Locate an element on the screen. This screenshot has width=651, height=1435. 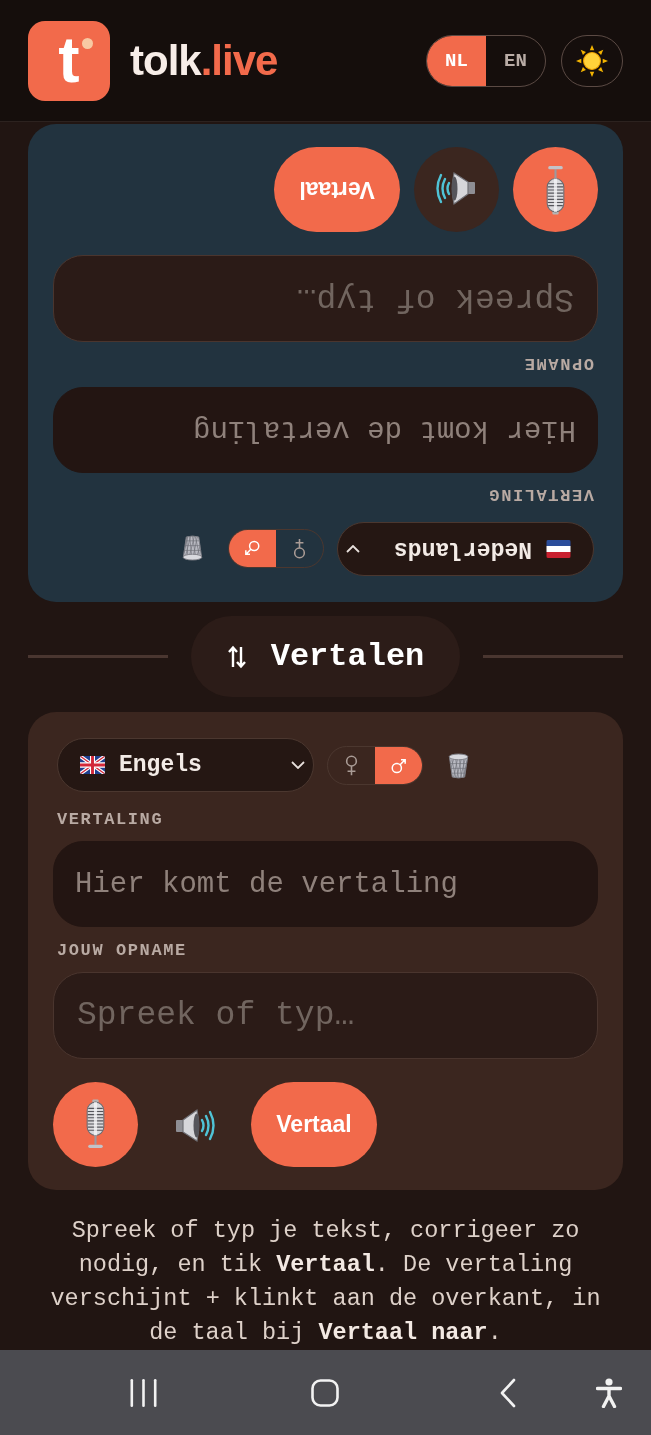
swap-arrows-icon is located at coordinates (236, 656).